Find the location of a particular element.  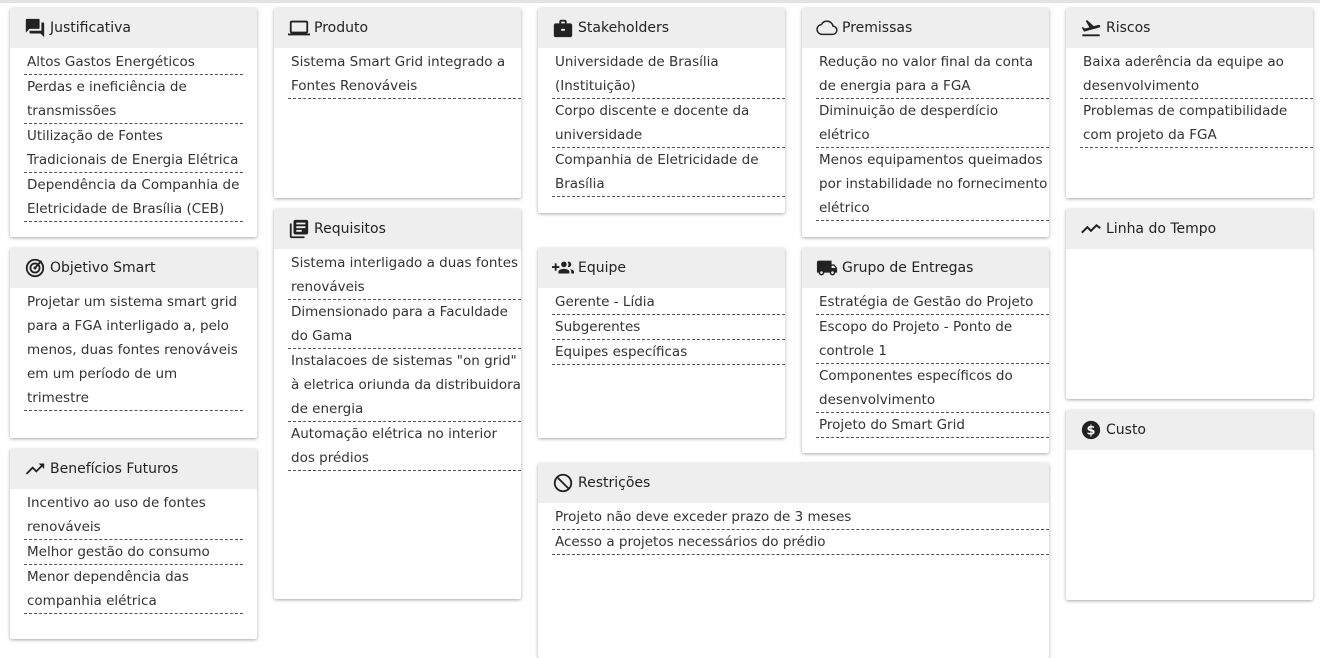

group-add-icon is located at coordinates (563, 268).